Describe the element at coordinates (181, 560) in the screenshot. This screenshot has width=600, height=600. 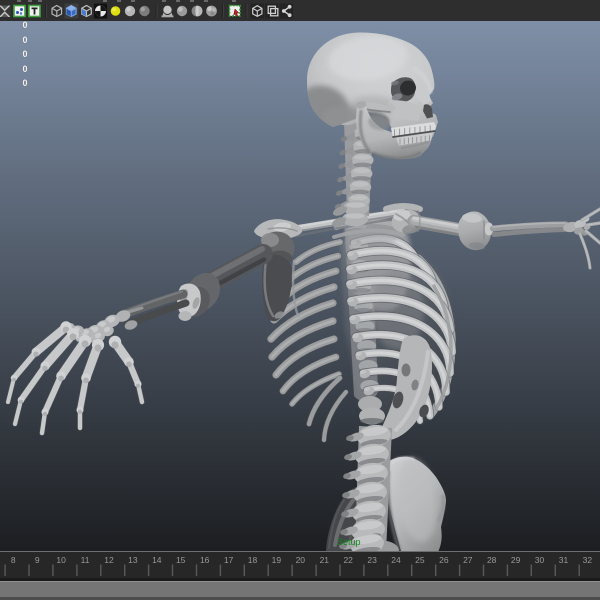
I see `svg-text: 15` at that location.